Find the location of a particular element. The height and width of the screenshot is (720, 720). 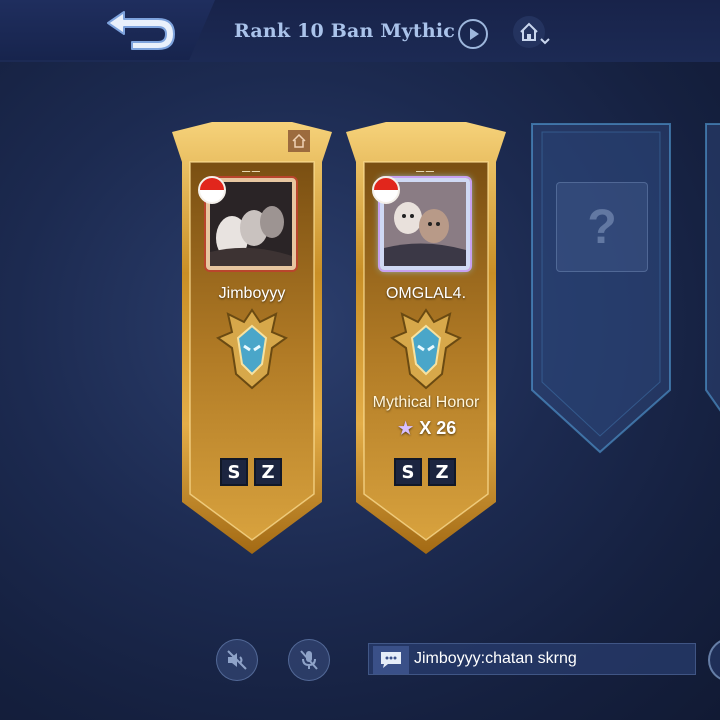

empty-player-slot is located at coordinates (711, 290).